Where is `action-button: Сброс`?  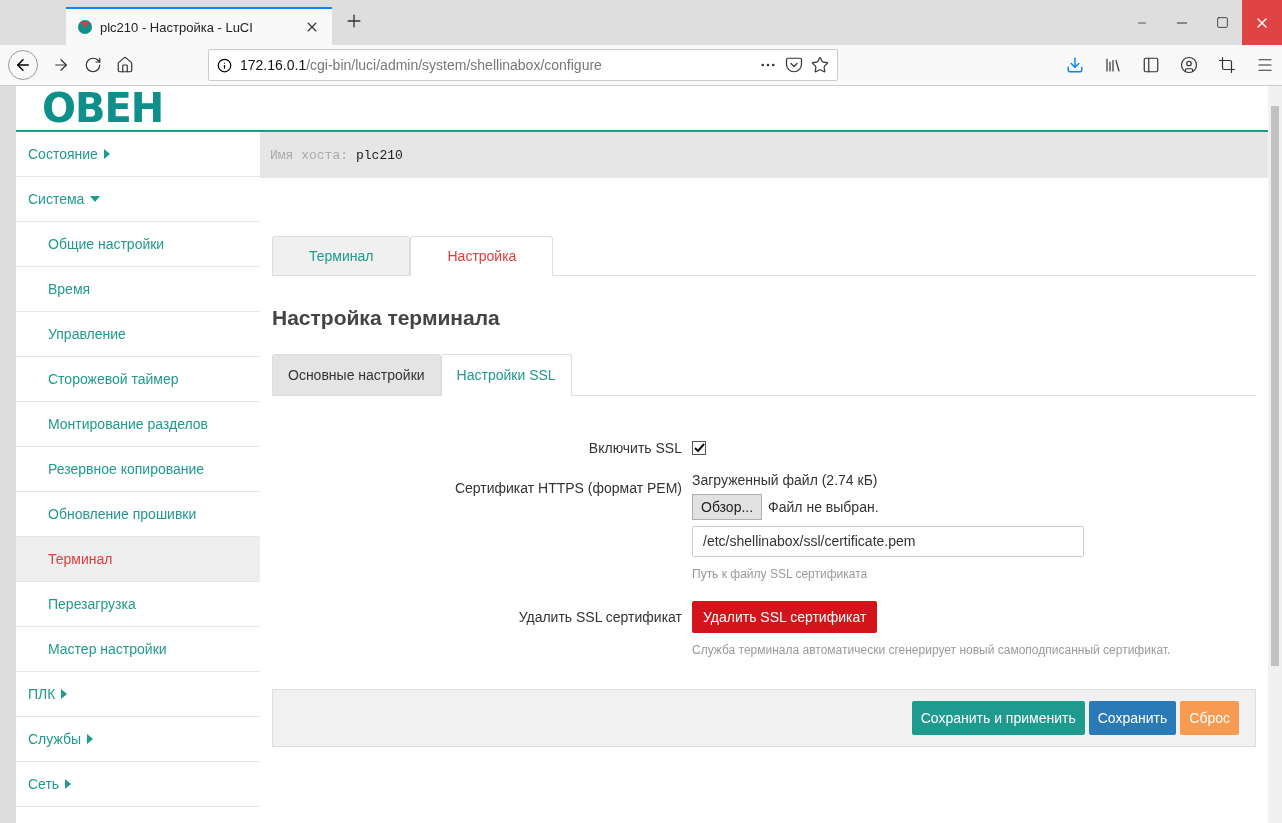 action-button: Сброс is located at coordinates (1209, 718).